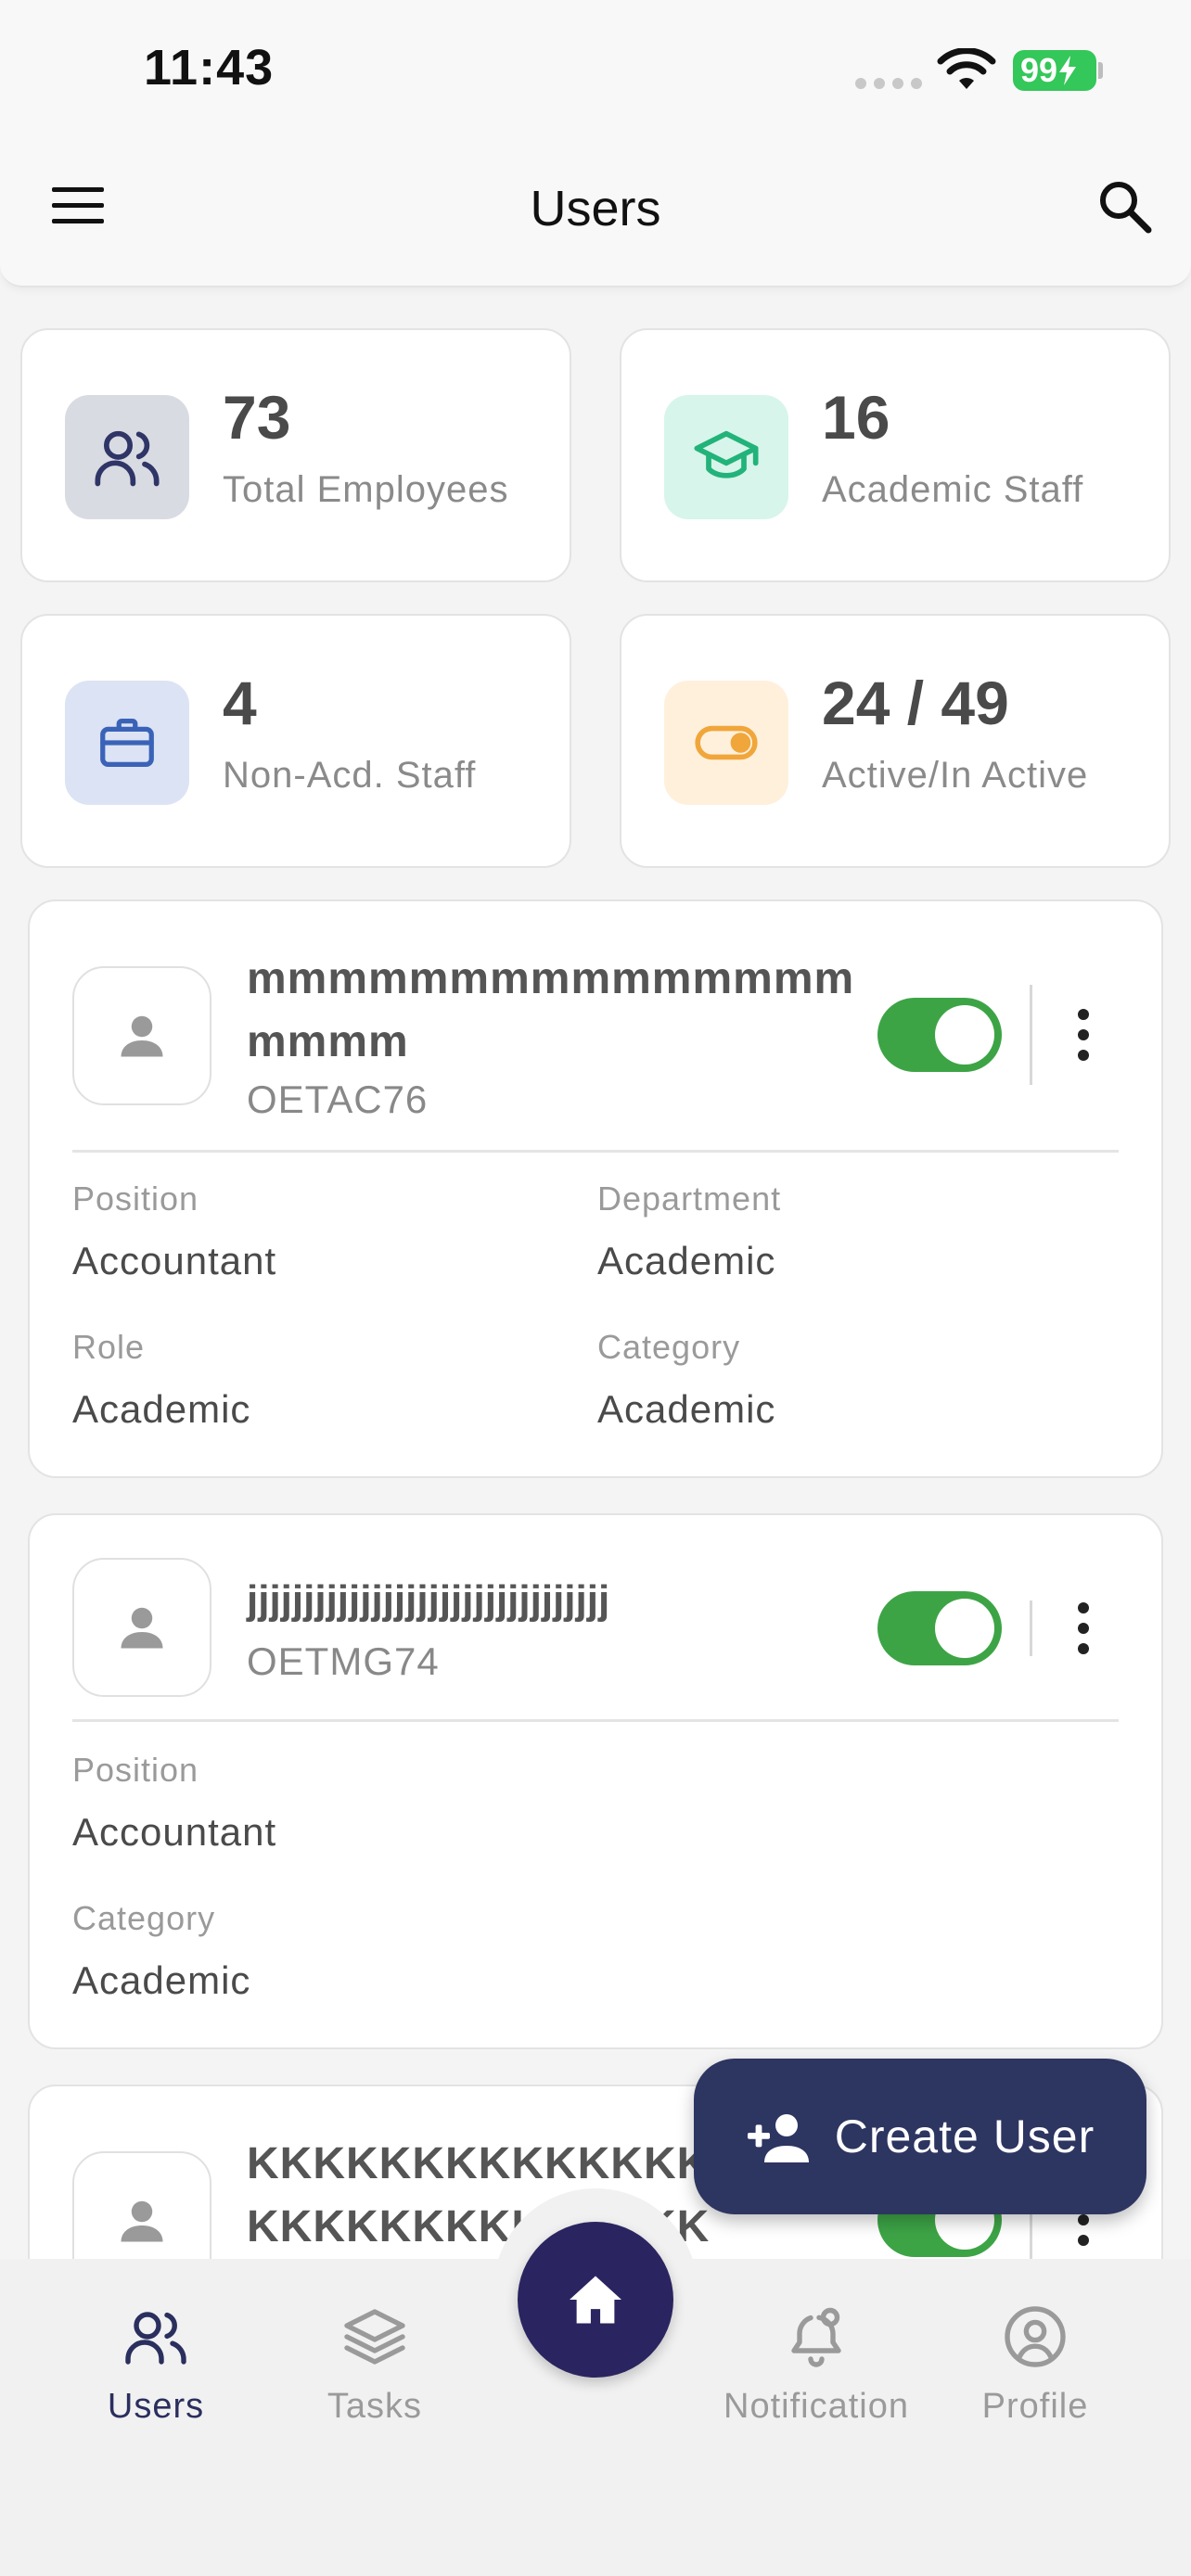 This screenshot has height=2576, width=1191. I want to click on stat-value: 24 / 49, so click(916, 703).